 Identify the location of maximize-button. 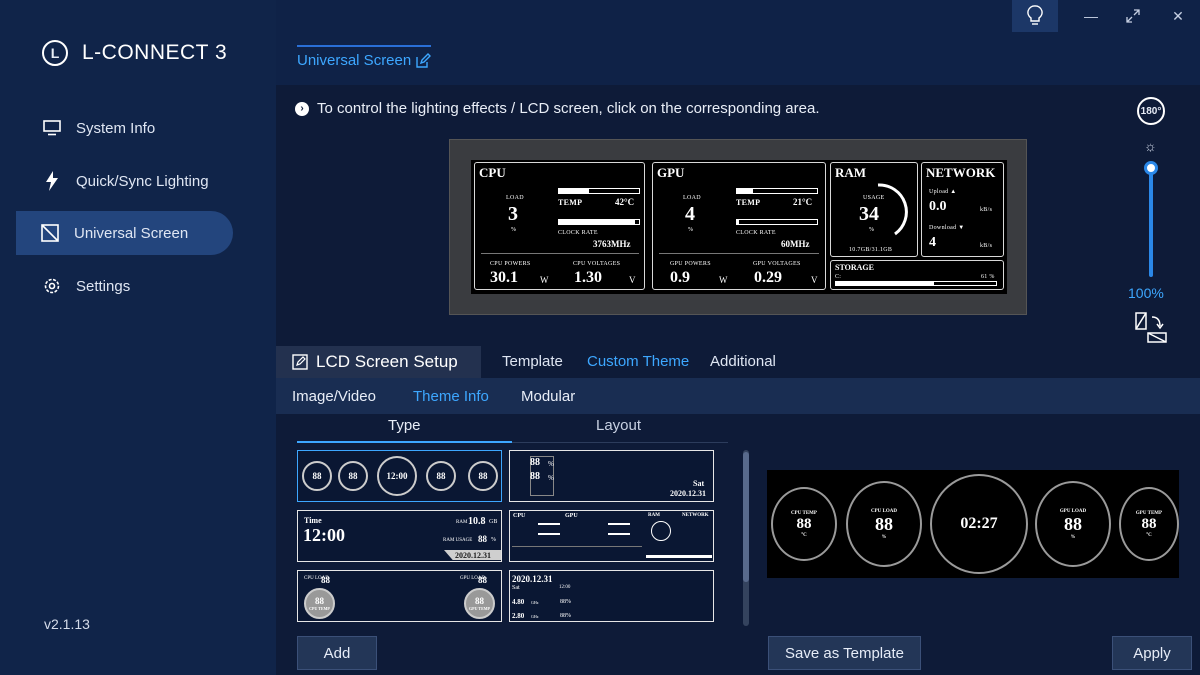
(1133, 16).